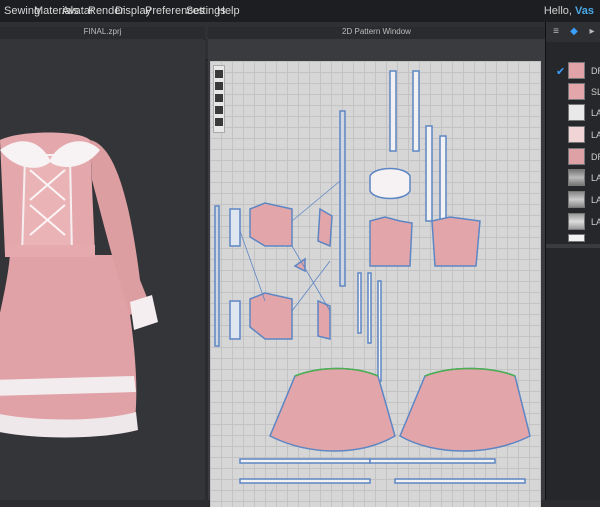 This screenshot has width=600, height=507. Describe the element at coordinates (68, 337) in the screenshot. I see `skirt` at that location.